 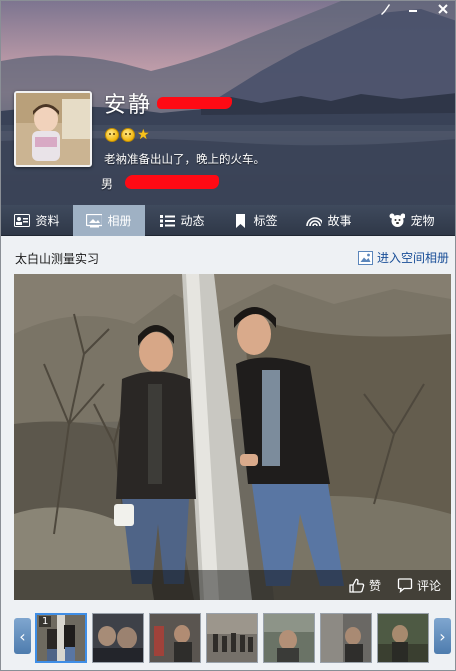 I want to click on avatar, so click(x=53, y=129).